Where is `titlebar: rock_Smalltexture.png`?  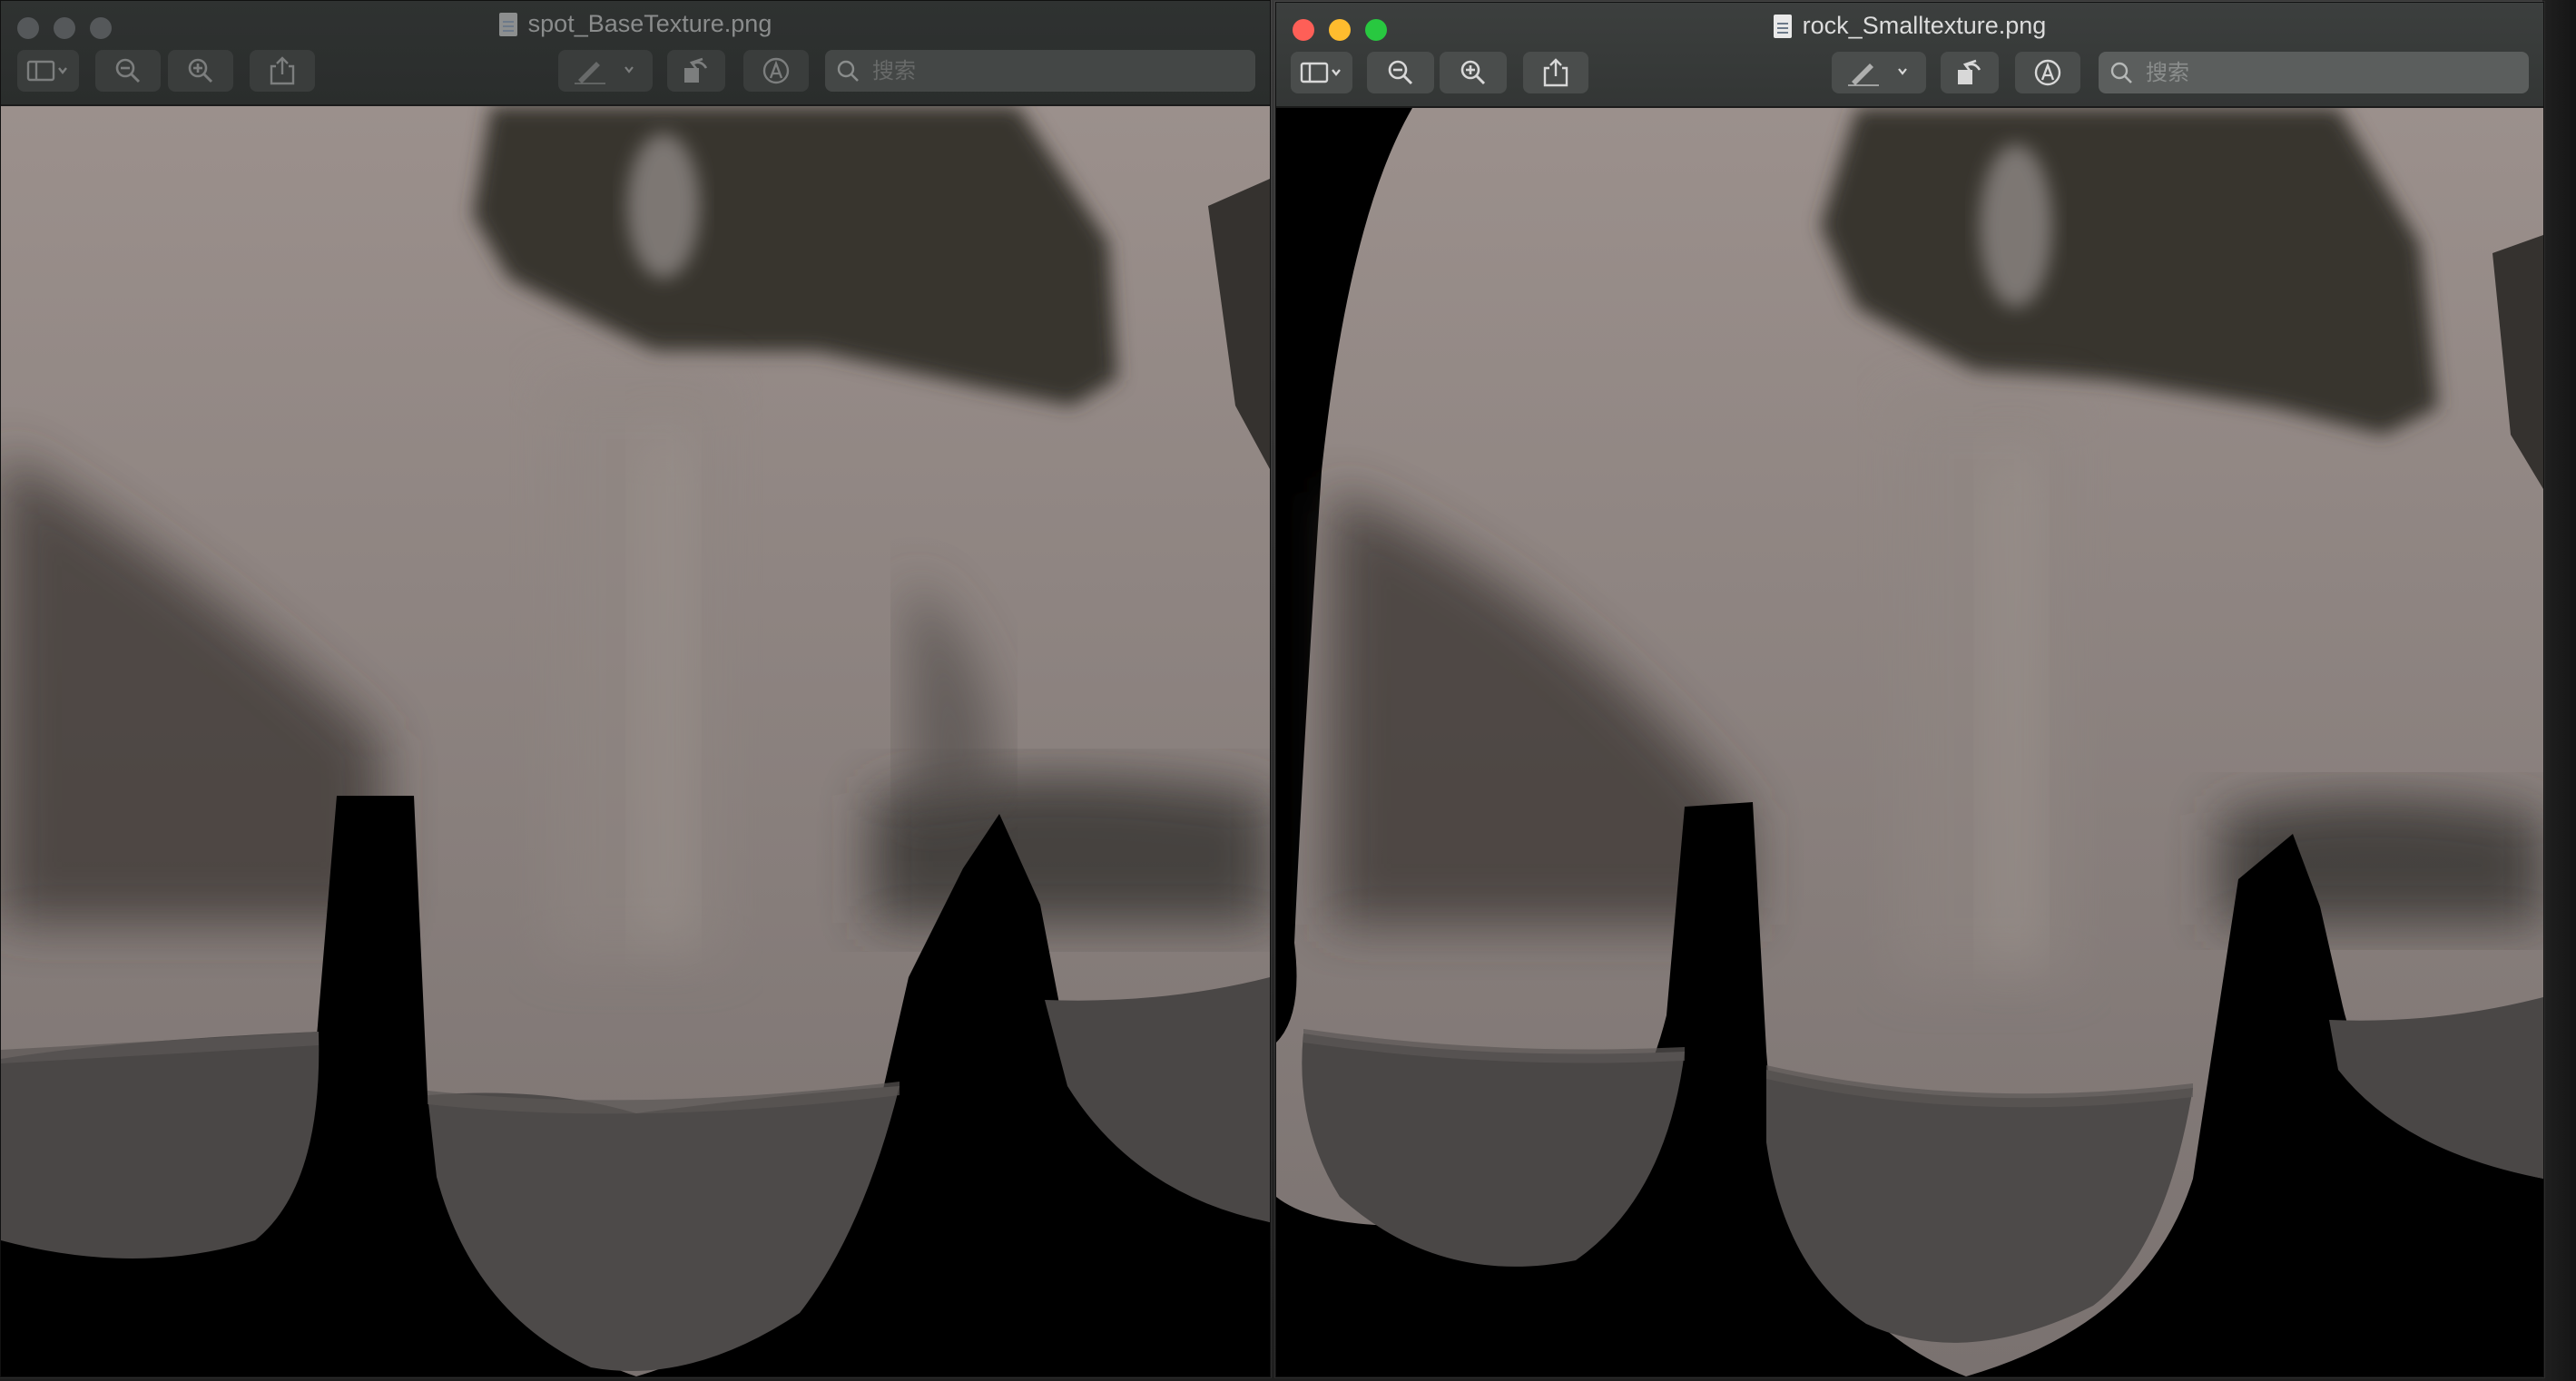 titlebar: rock_Smalltexture.png is located at coordinates (1909, 55).